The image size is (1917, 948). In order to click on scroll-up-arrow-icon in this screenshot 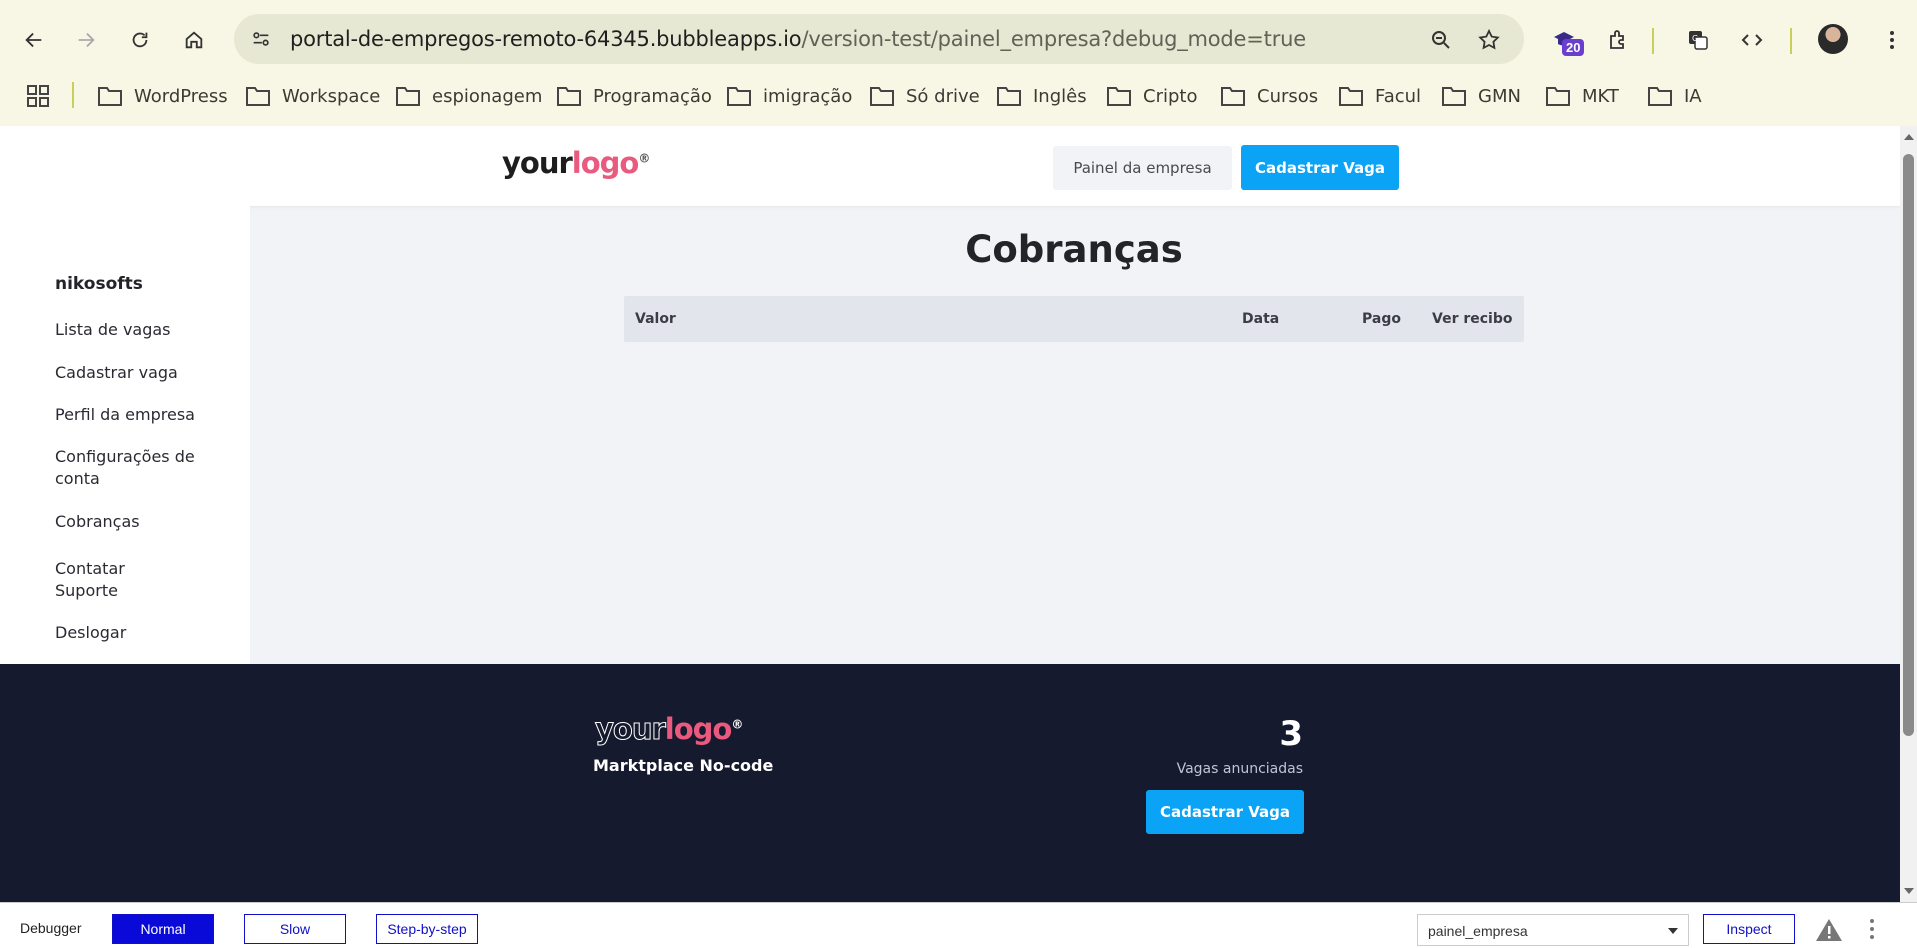, I will do `click(1909, 137)`.